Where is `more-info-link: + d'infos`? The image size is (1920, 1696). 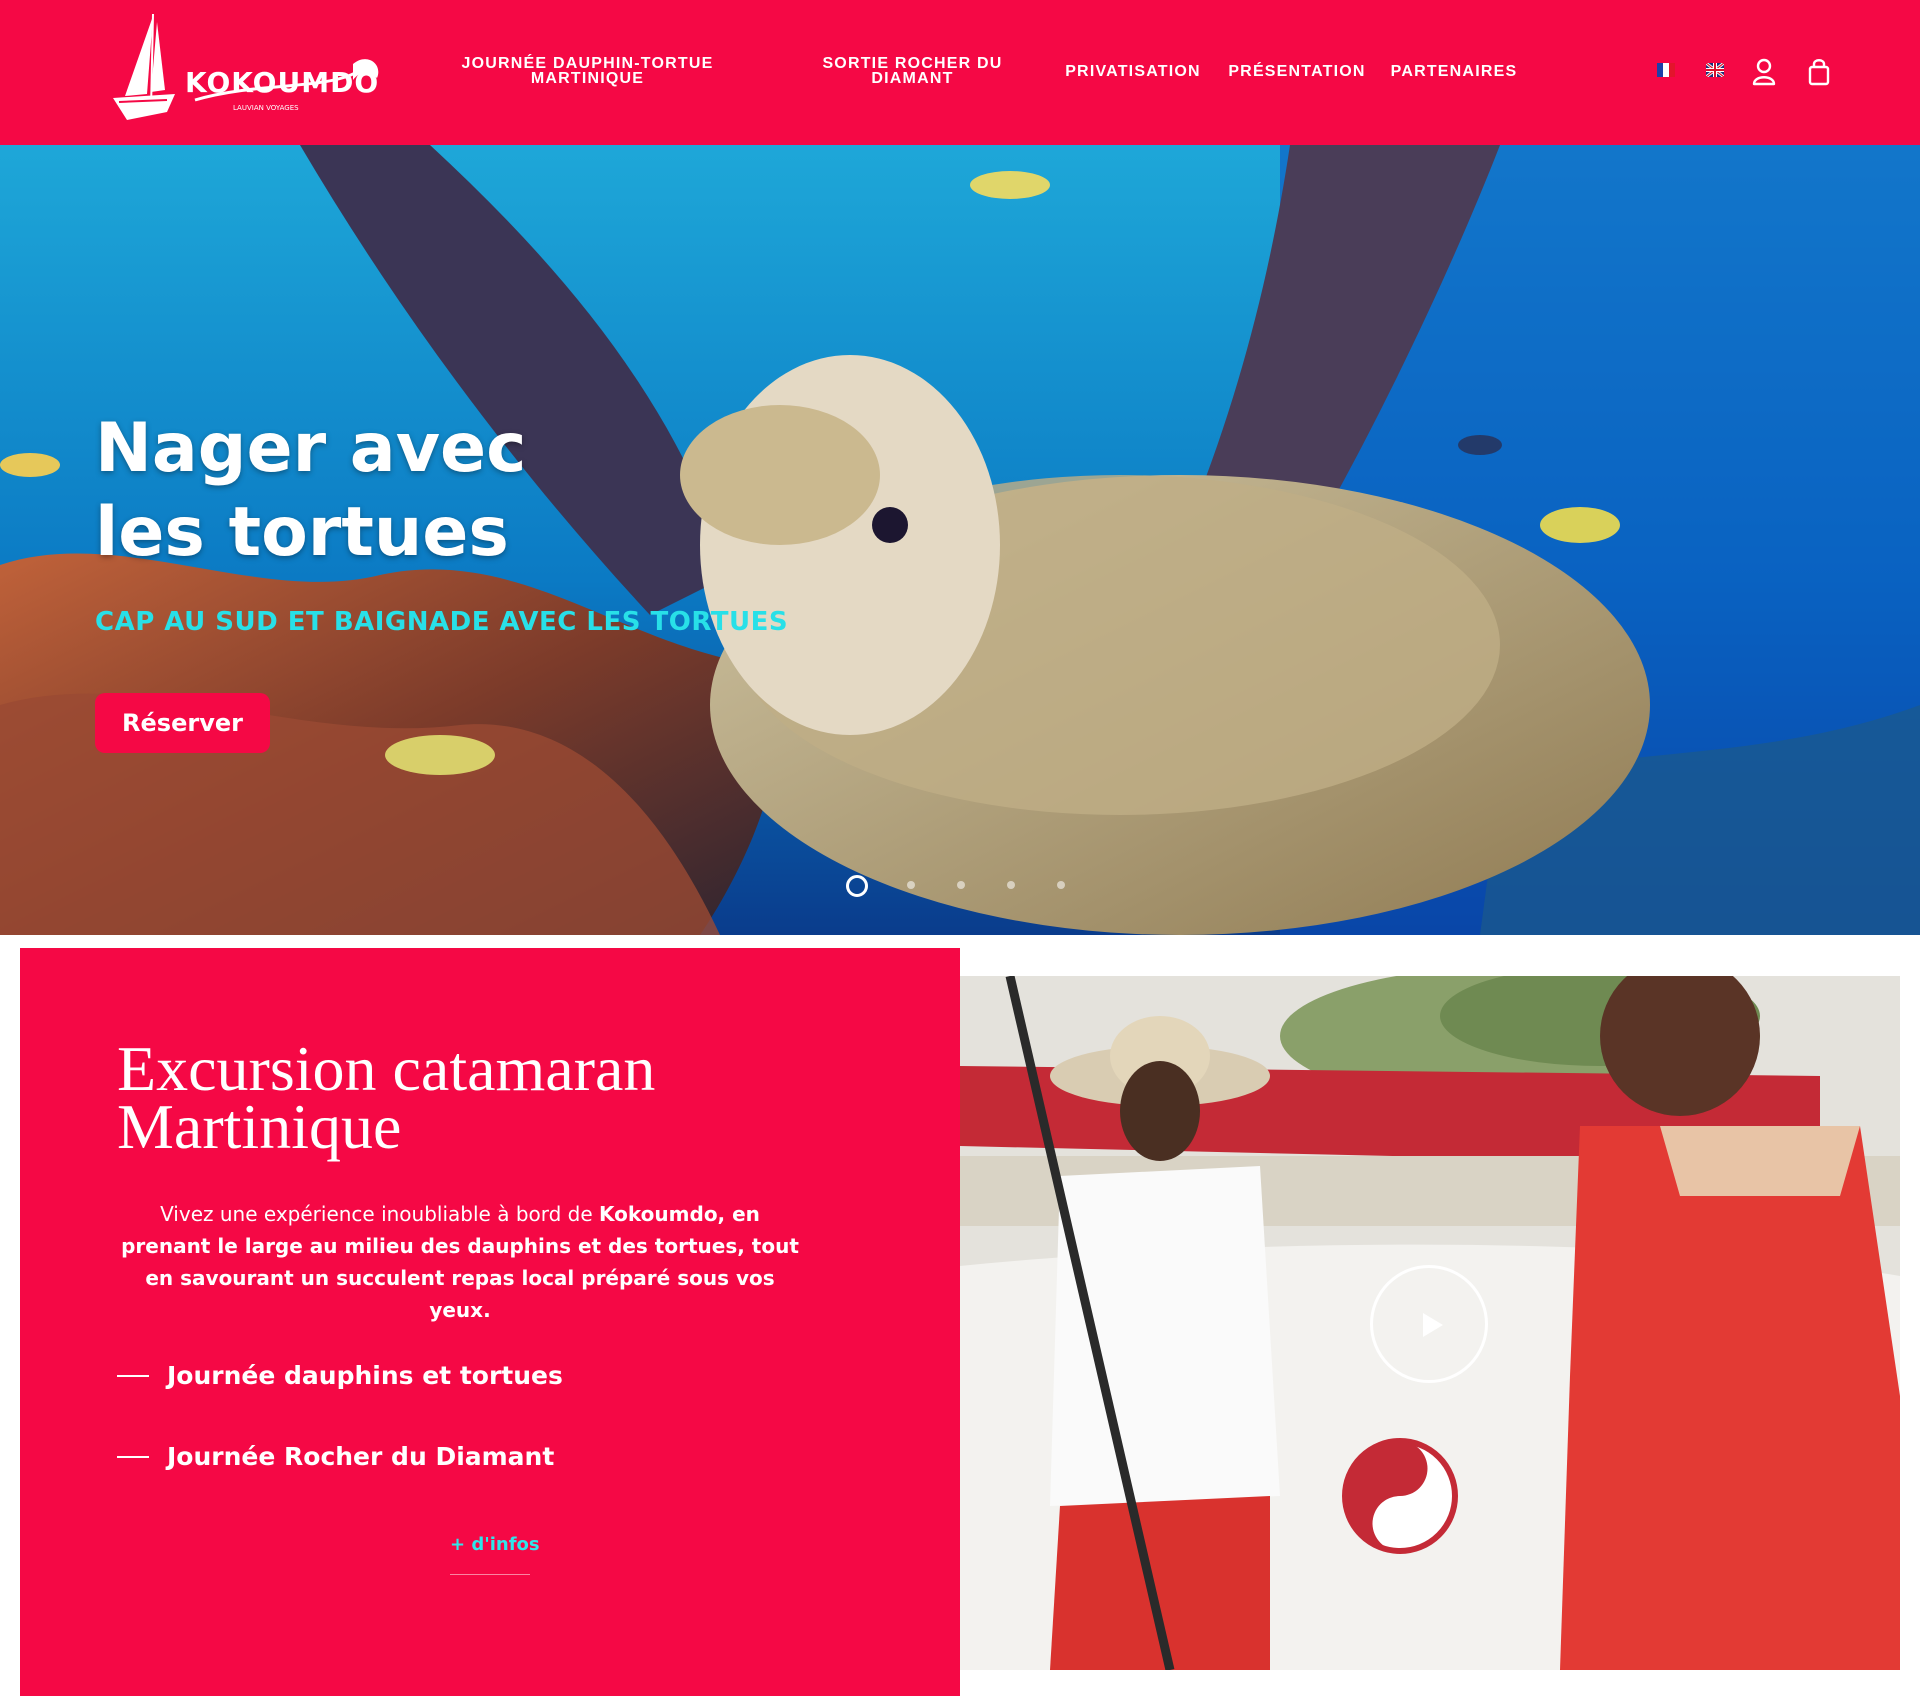
more-info-link: + d'infos is located at coordinates (495, 1544).